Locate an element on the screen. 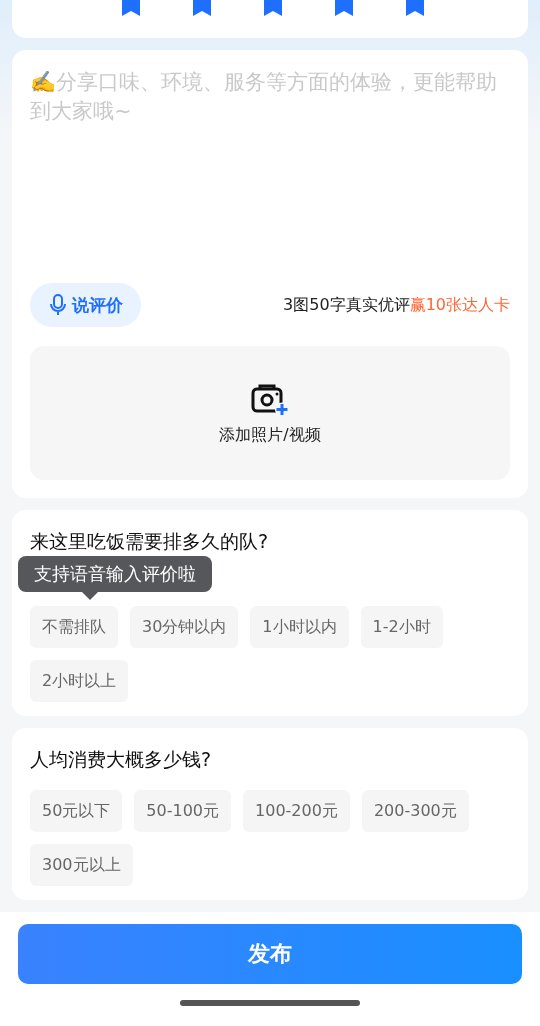 This screenshot has width=540, height=1026. tooltip: 支持语音输入评价啦 is located at coordinates (115, 574).